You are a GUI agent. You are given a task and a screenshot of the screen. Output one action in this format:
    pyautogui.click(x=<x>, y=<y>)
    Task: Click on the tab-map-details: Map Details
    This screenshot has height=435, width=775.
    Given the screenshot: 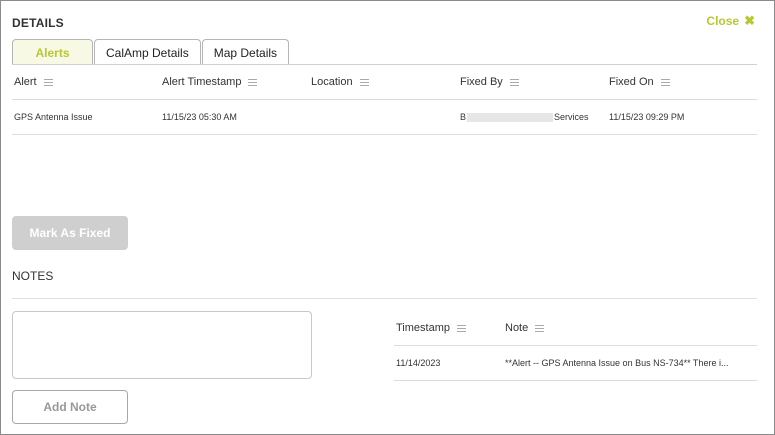 What is the action you would take?
    pyautogui.click(x=245, y=52)
    